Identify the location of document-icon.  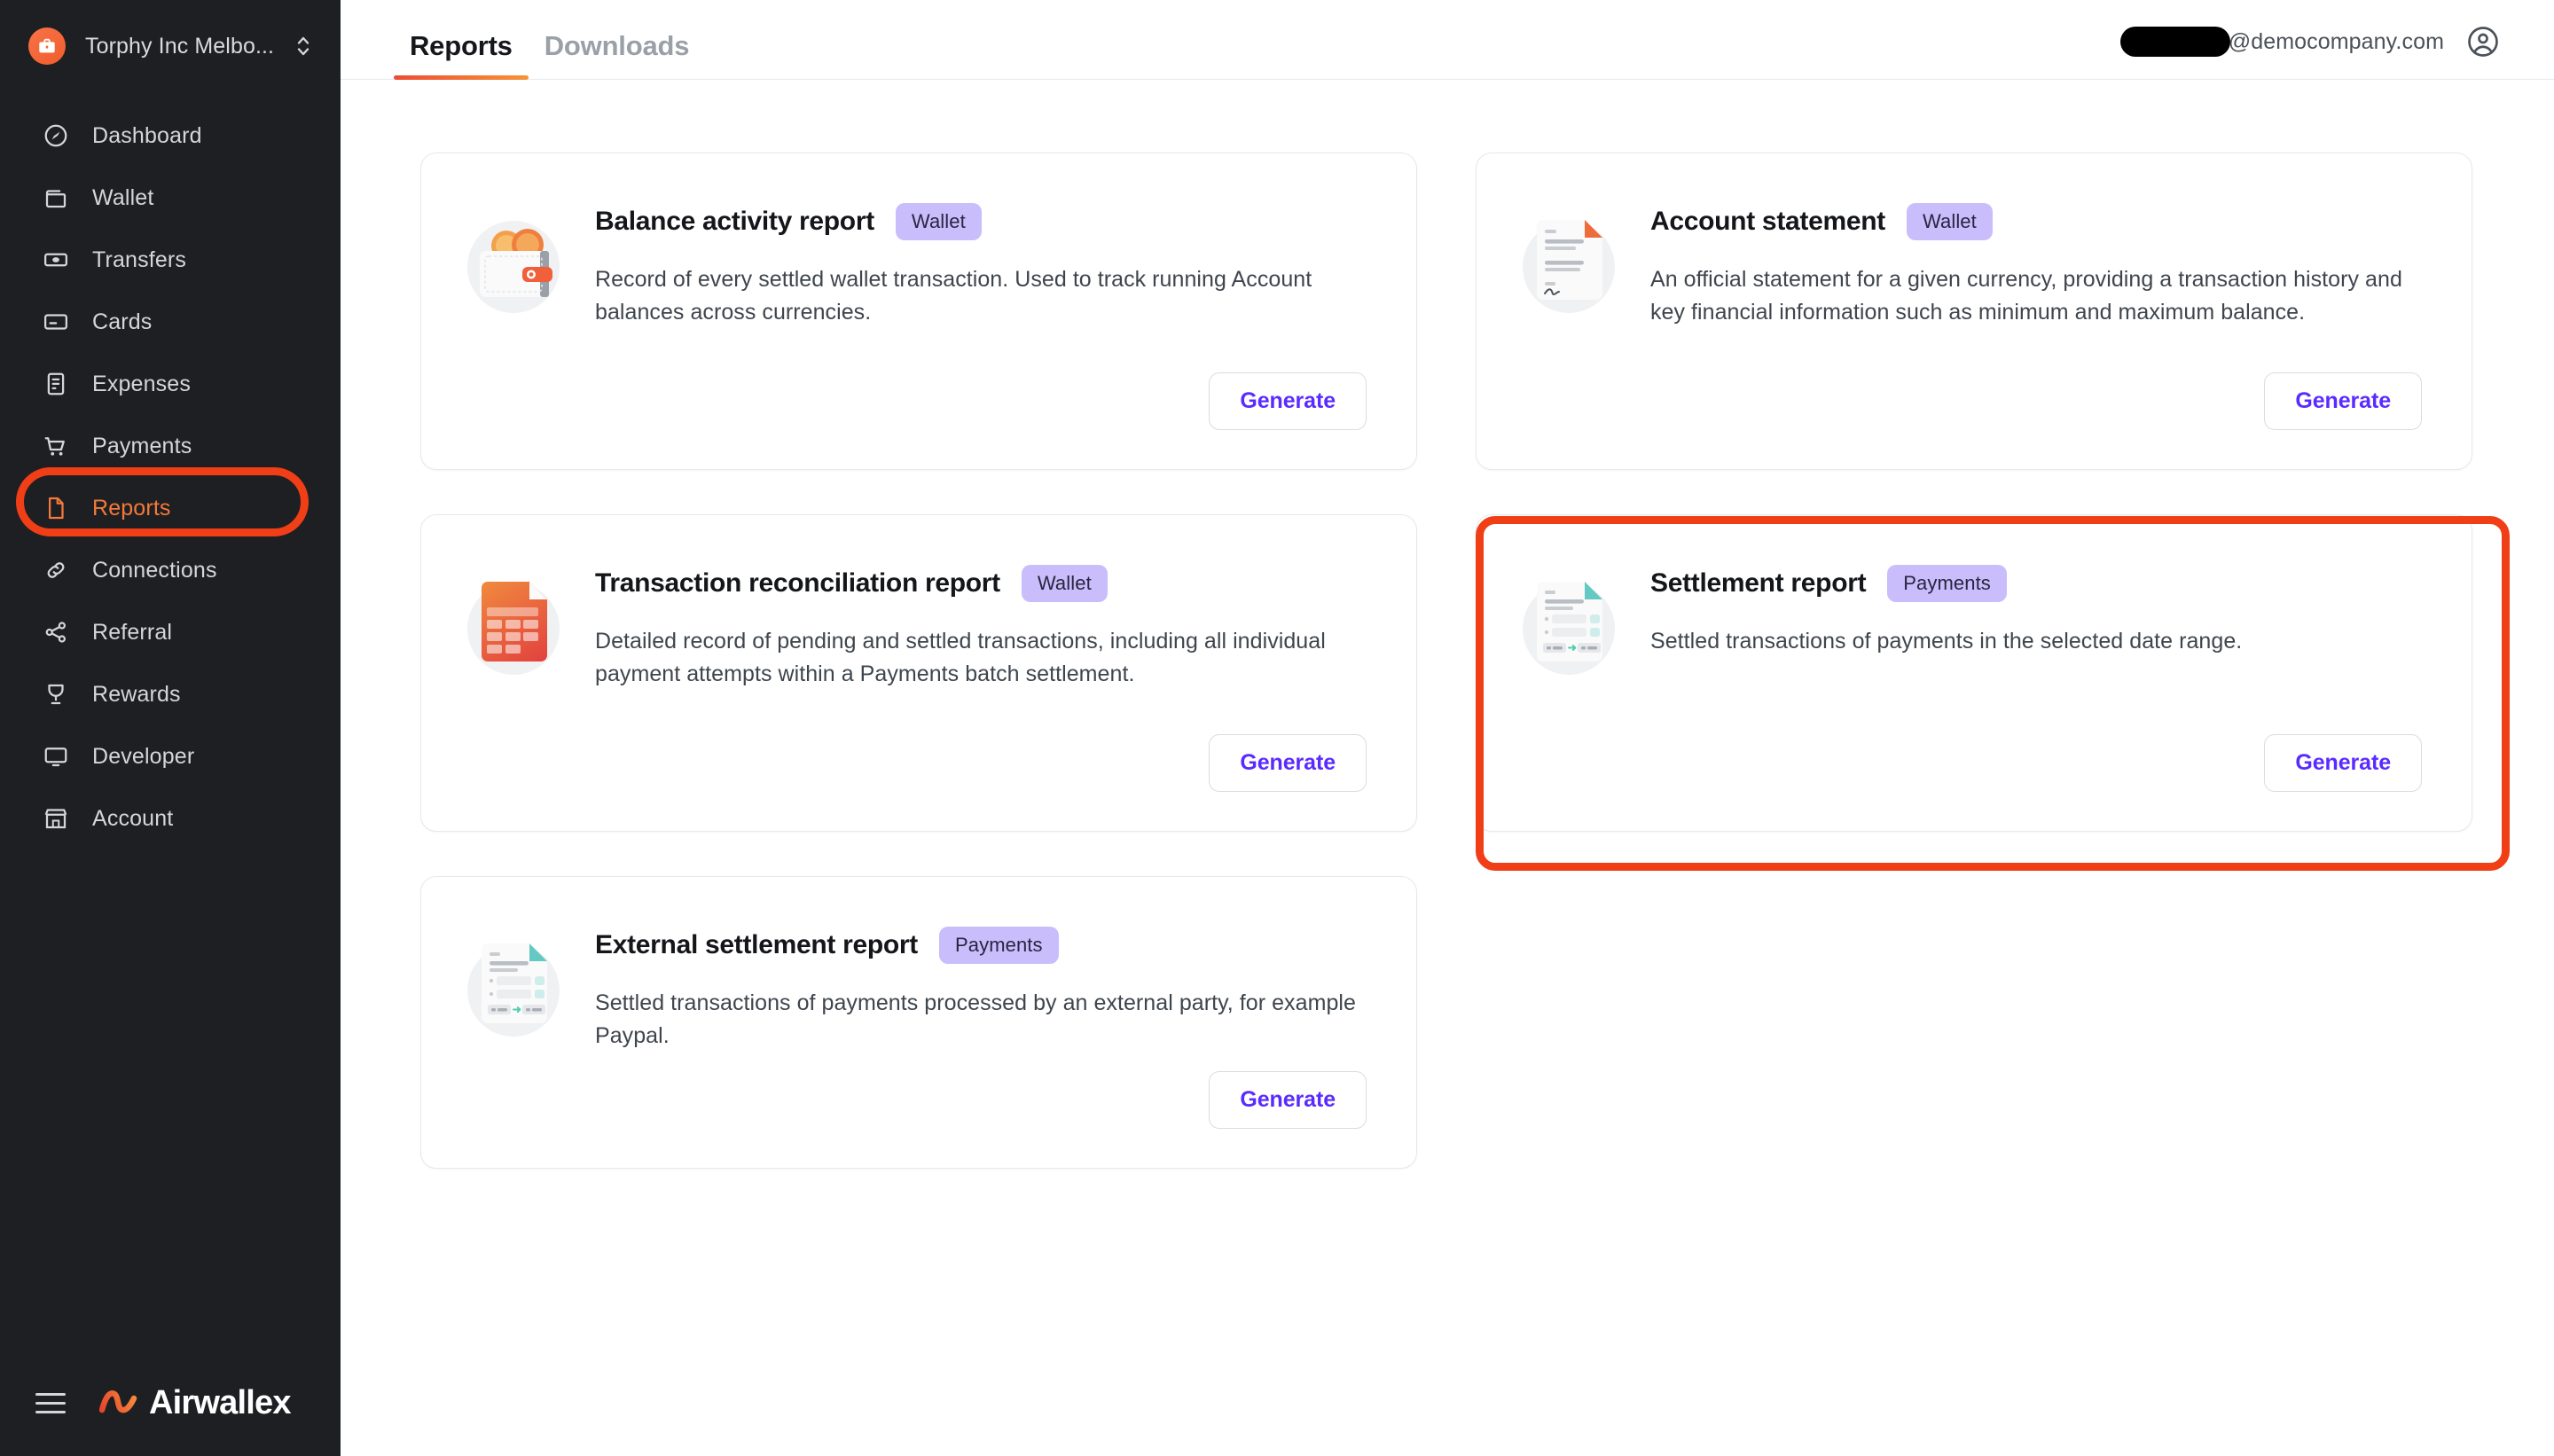
(56, 508).